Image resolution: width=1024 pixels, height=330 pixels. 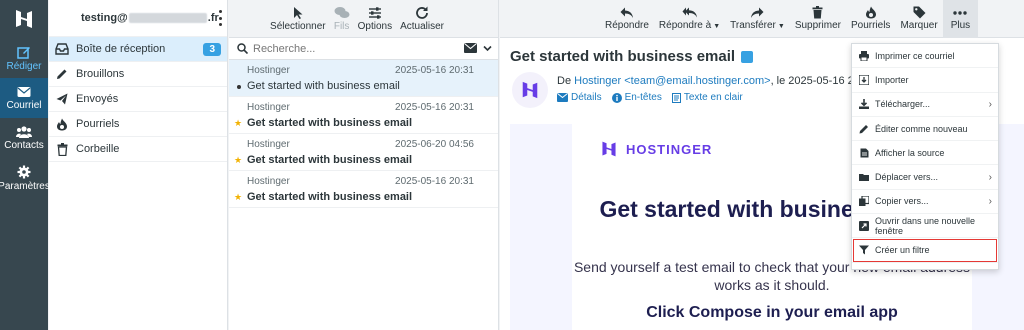 What do you see at coordinates (25, 186) in the screenshot?
I see `nav-settings-label: Paramètres` at bounding box center [25, 186].